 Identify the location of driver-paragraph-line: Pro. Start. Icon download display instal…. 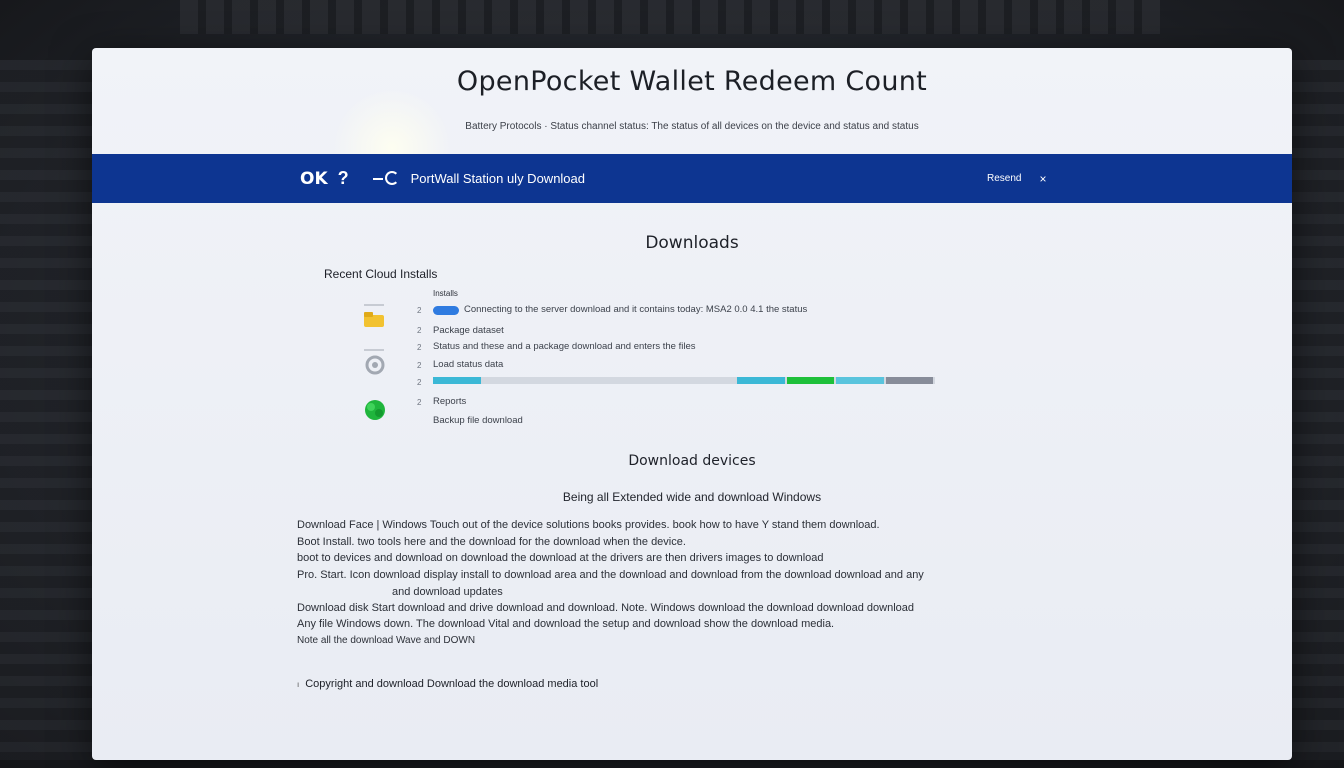
(610, 575).